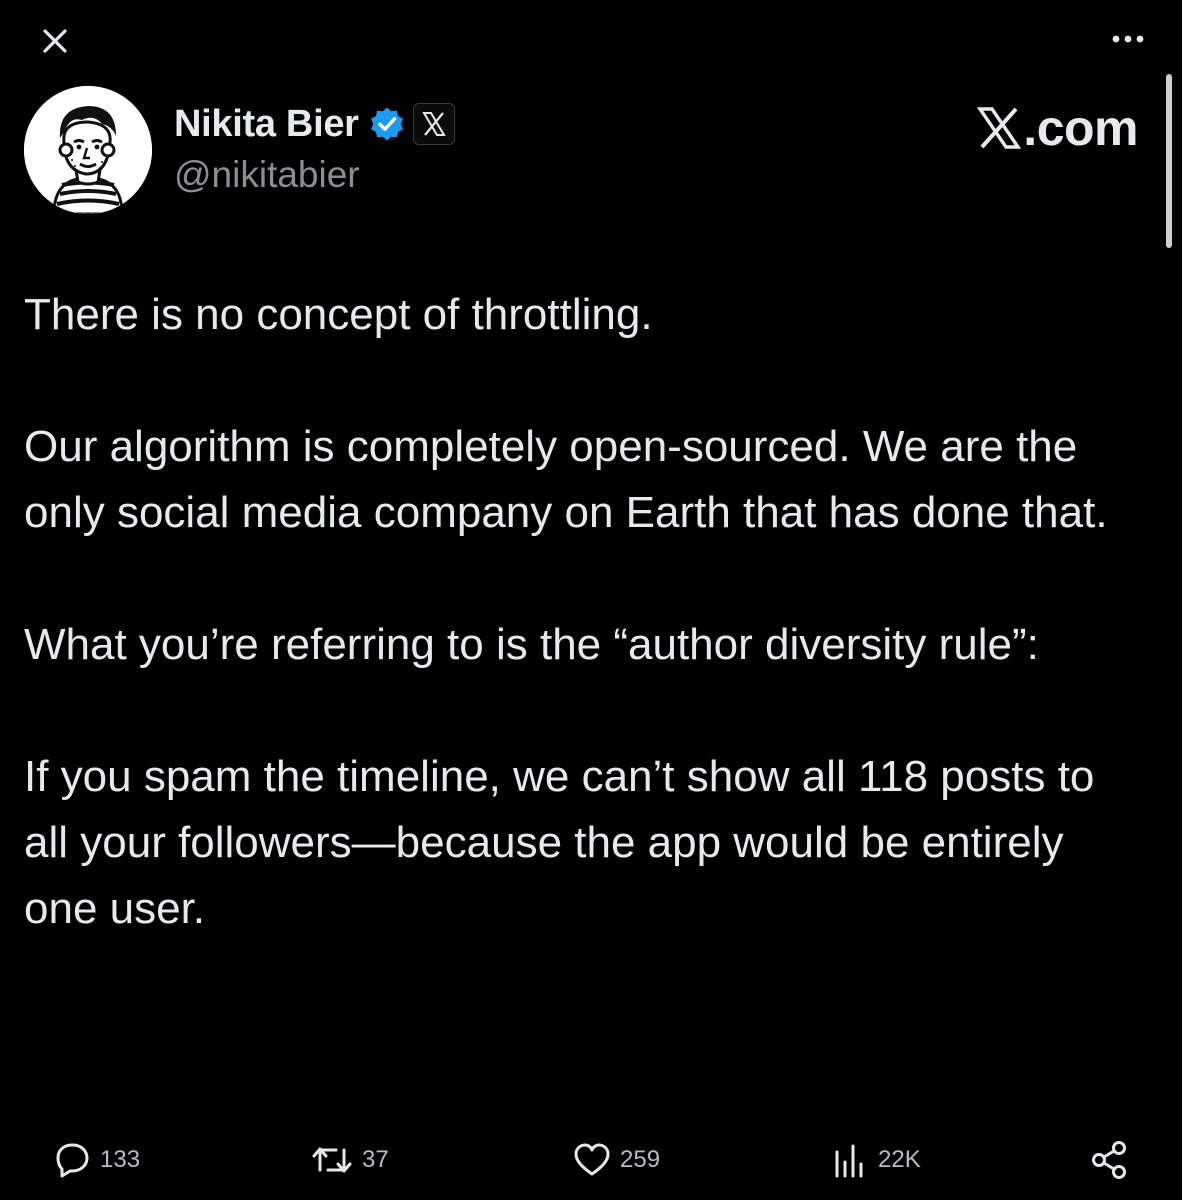  I want to click on avatar, so click(88, 150).